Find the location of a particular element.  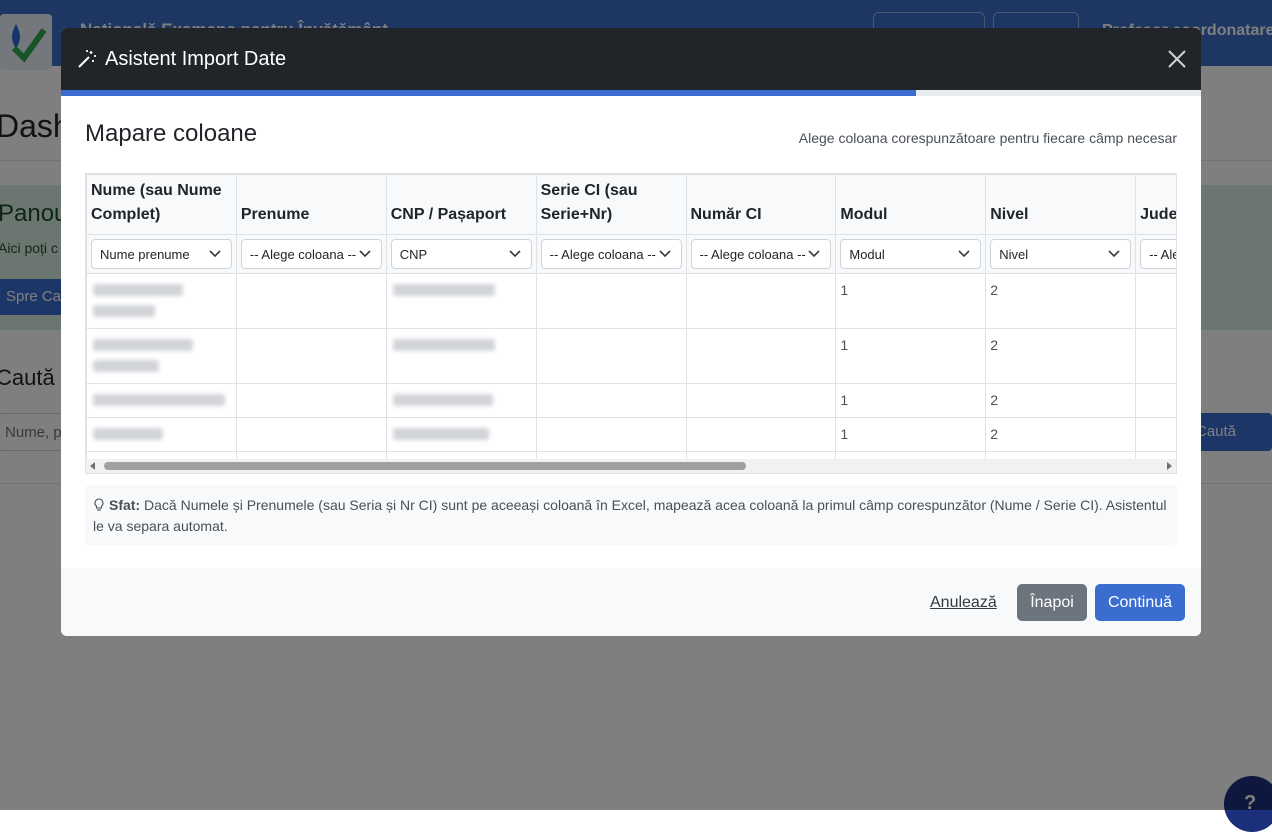

column-header: Județ is located at coordinates (1155, 204).